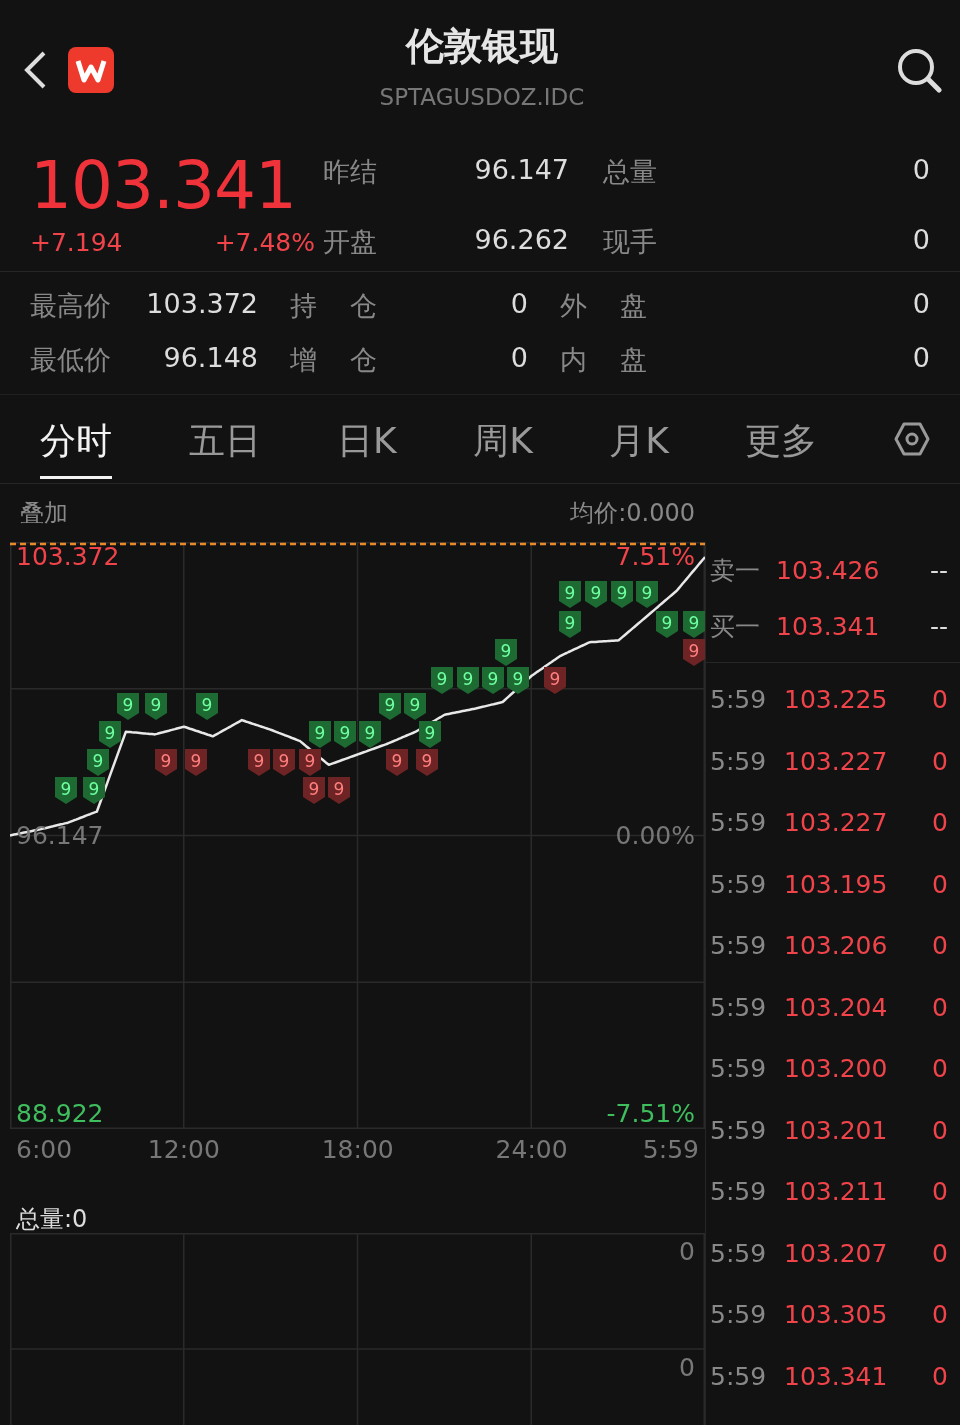  What do you see at coordinates (503, 439) in the screenshot?
I see `period-tab: 周K` at bounding box center [503, 439].